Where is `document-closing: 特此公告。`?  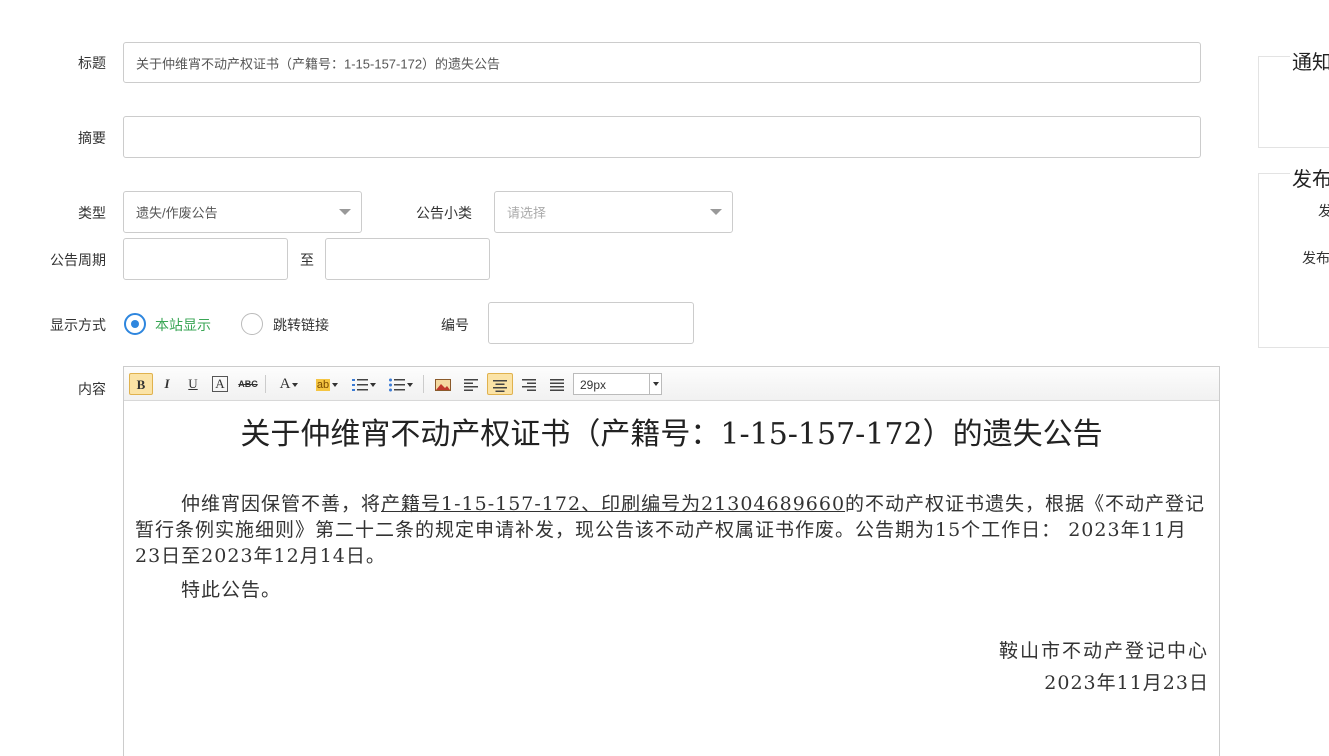
document-closing: 特此公告。 is located at coordinates (208, 588).